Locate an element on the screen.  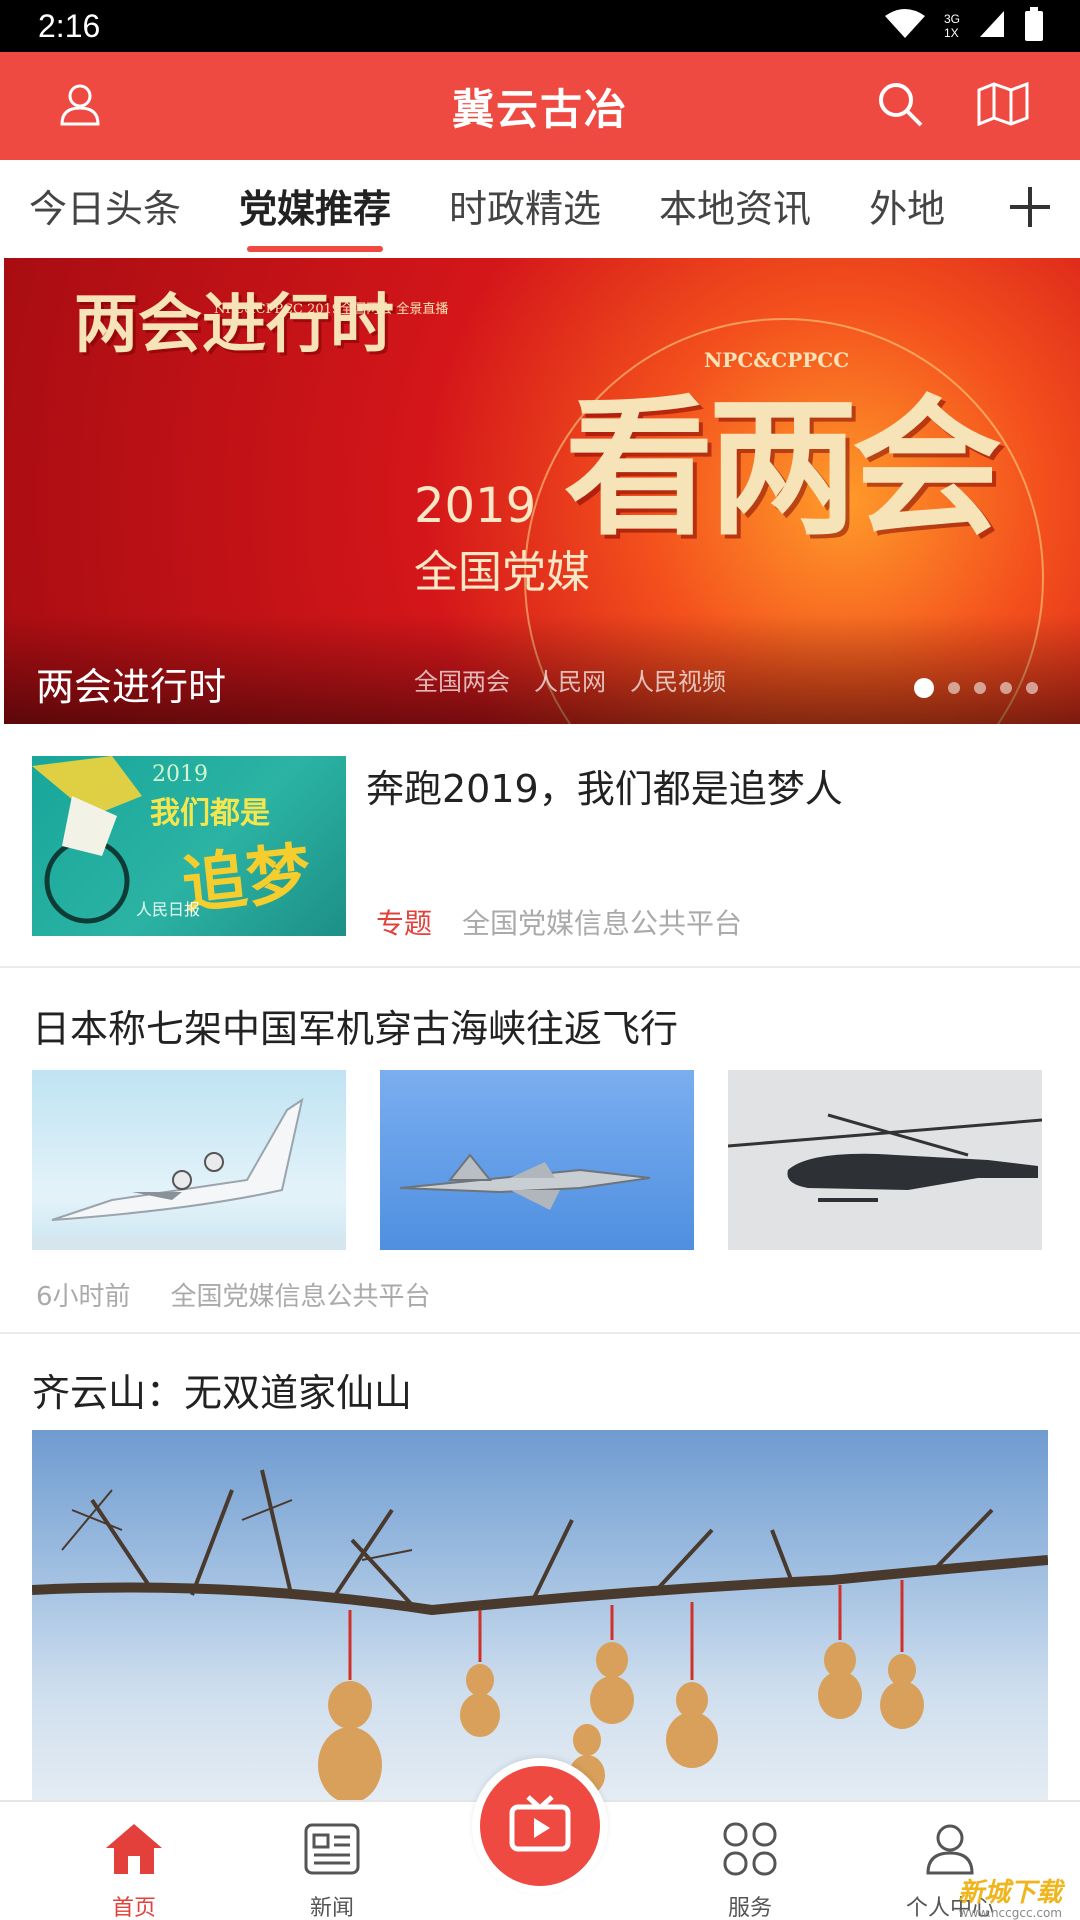
banner-logo-lianghui: 全国两会 is located at coordinates (462, 682).